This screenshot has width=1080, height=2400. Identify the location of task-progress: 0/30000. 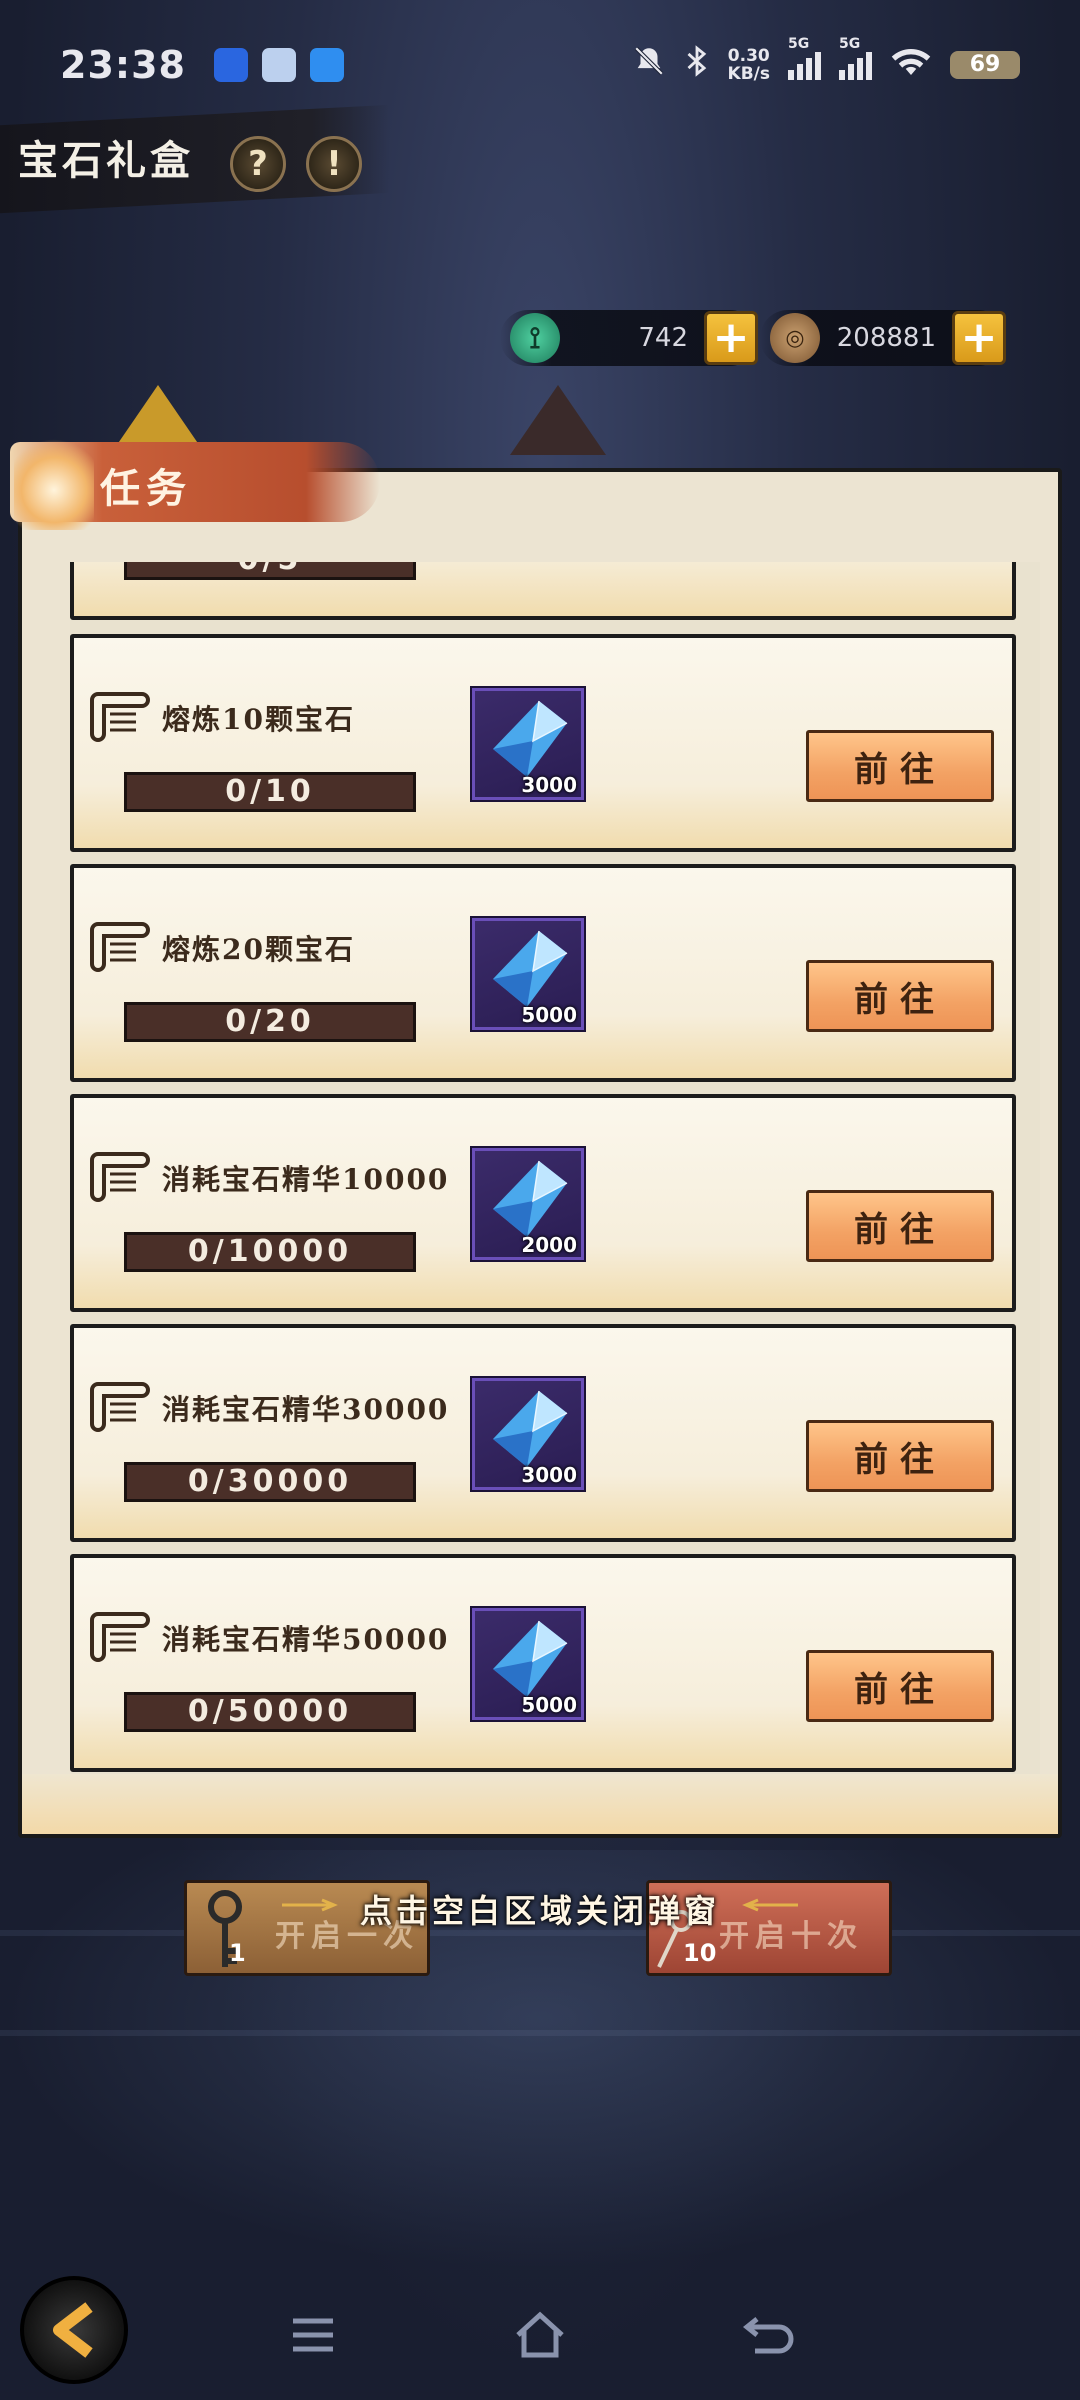
(270, 1482).